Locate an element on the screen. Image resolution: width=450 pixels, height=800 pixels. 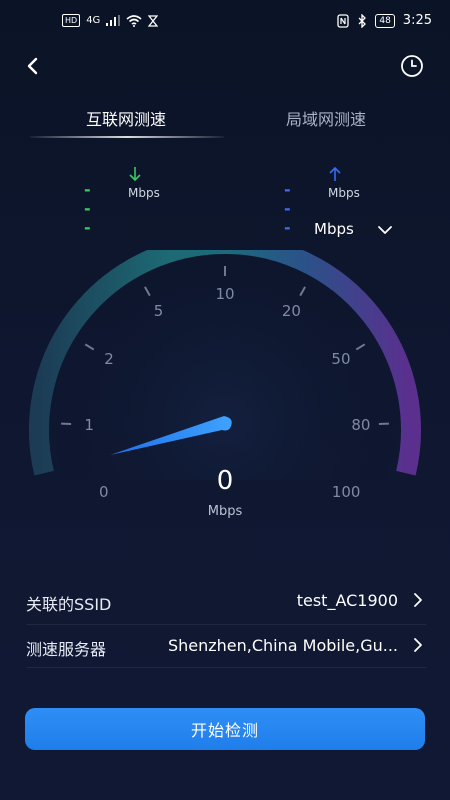
bluetooth-icon is located at coordinates (362, 20).